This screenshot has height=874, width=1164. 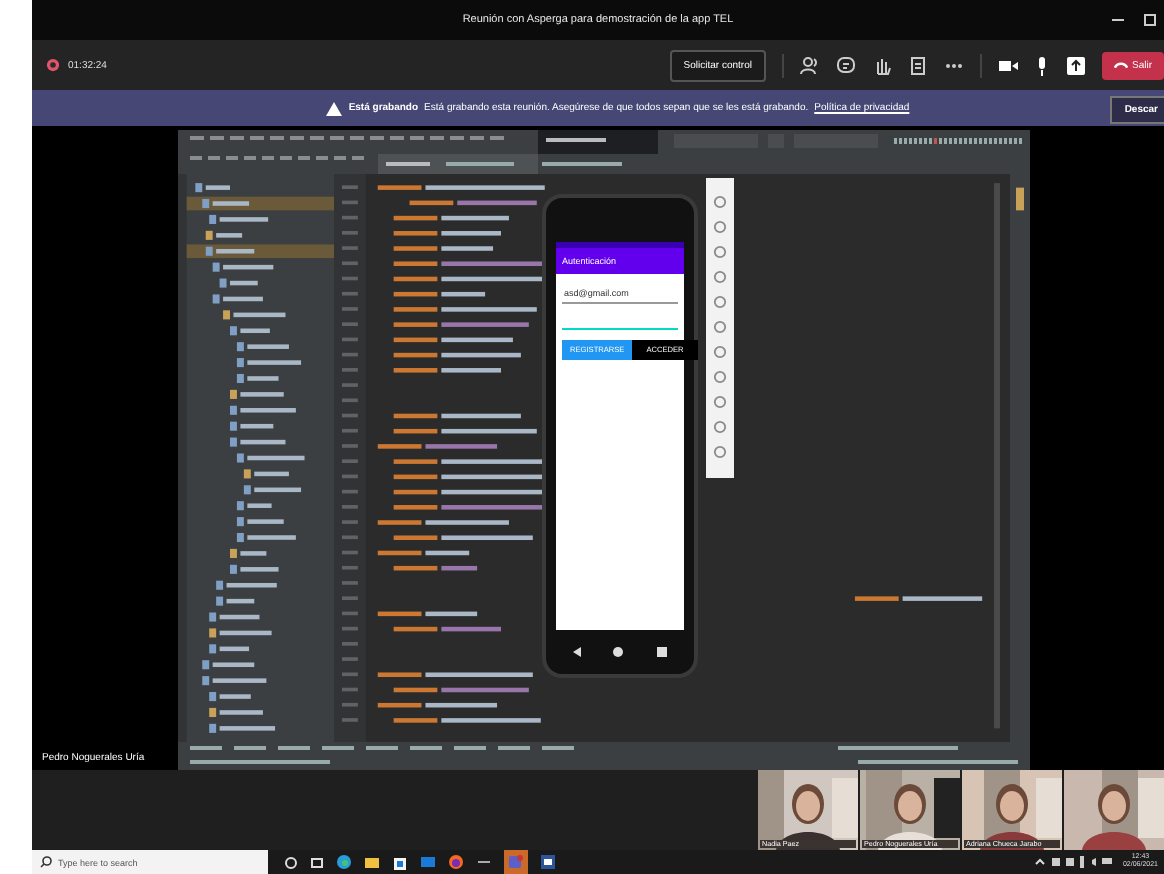 What do you see at coordinates (344, 862) in the screenshot?
I see `browser-icon` at bounding box center [344, 862].